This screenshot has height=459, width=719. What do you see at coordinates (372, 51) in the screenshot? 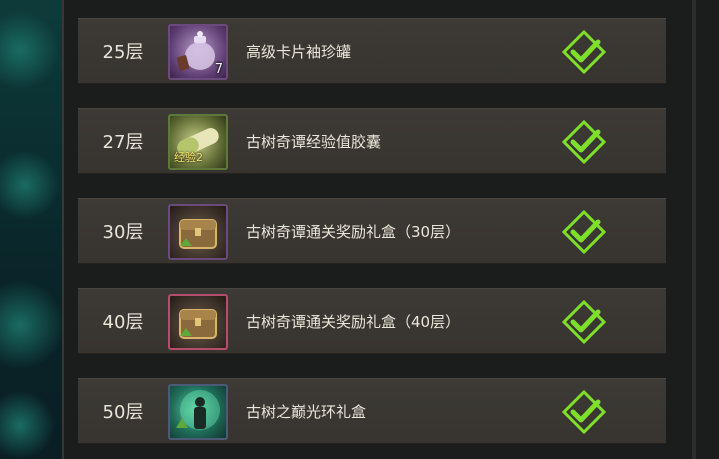
I see `reward-row: 25层 7 高级卡片袖珍罐` at bounding box center [372, 51].